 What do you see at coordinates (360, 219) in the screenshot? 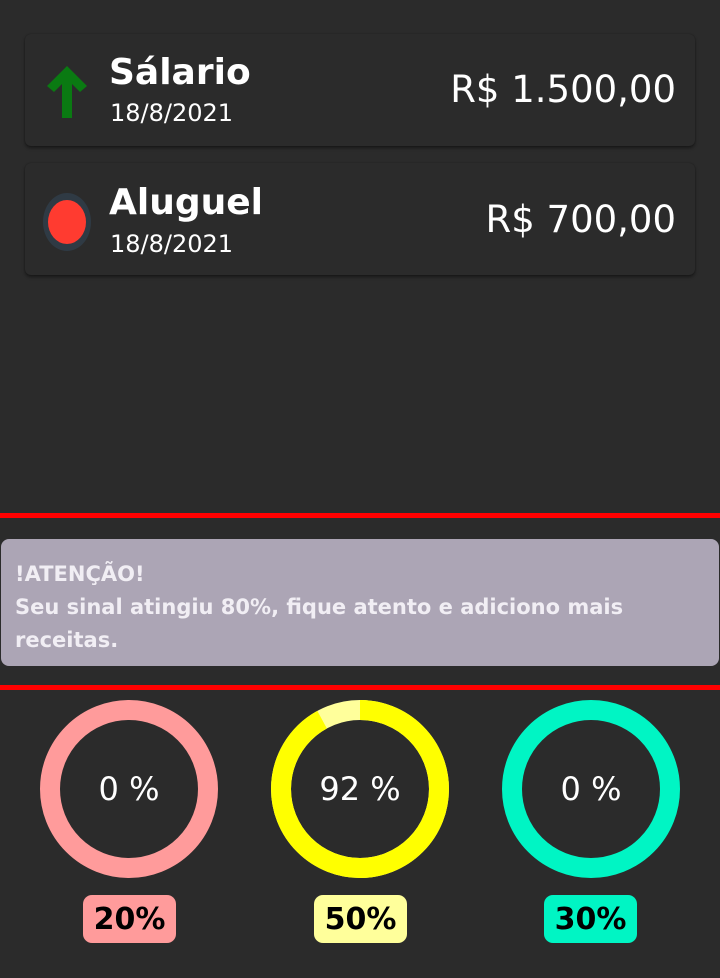
I see `transaction-card-aluguel: Aluguel 18/8/2021 R$ 700,00` at bounding box center [360, 219].